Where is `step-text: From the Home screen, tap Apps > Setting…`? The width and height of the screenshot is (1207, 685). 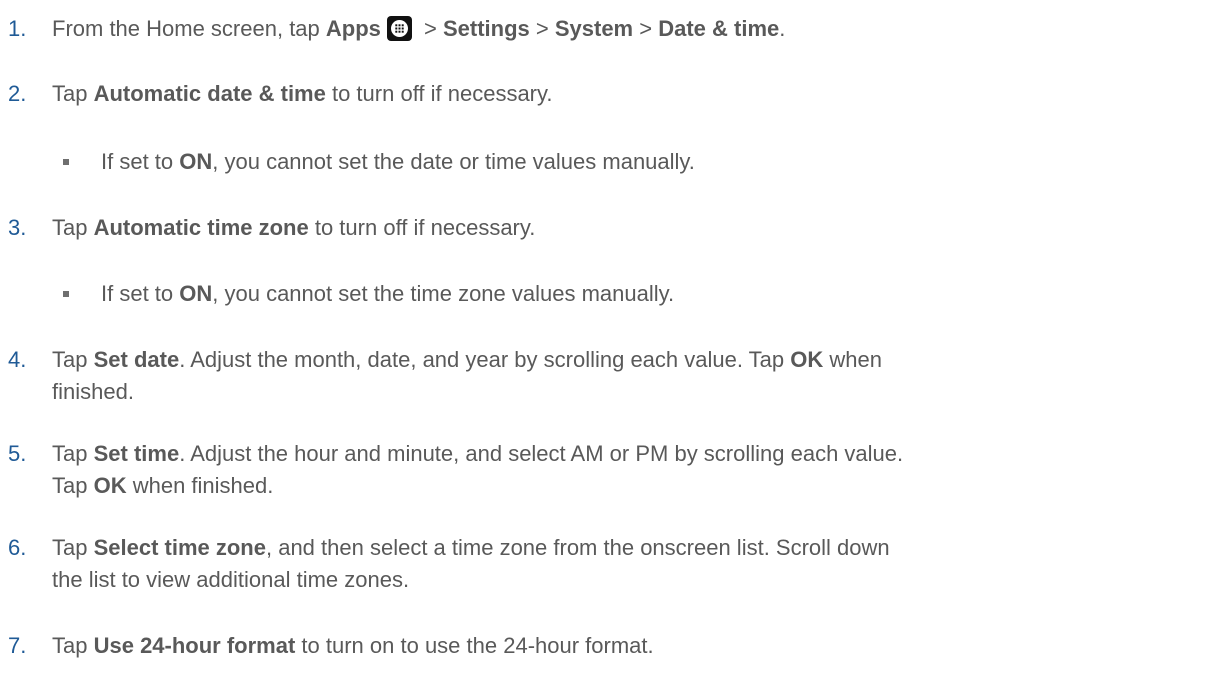
step-text: From the Home screen, tap Apps > Setting… is located at coordinates (419, 28).